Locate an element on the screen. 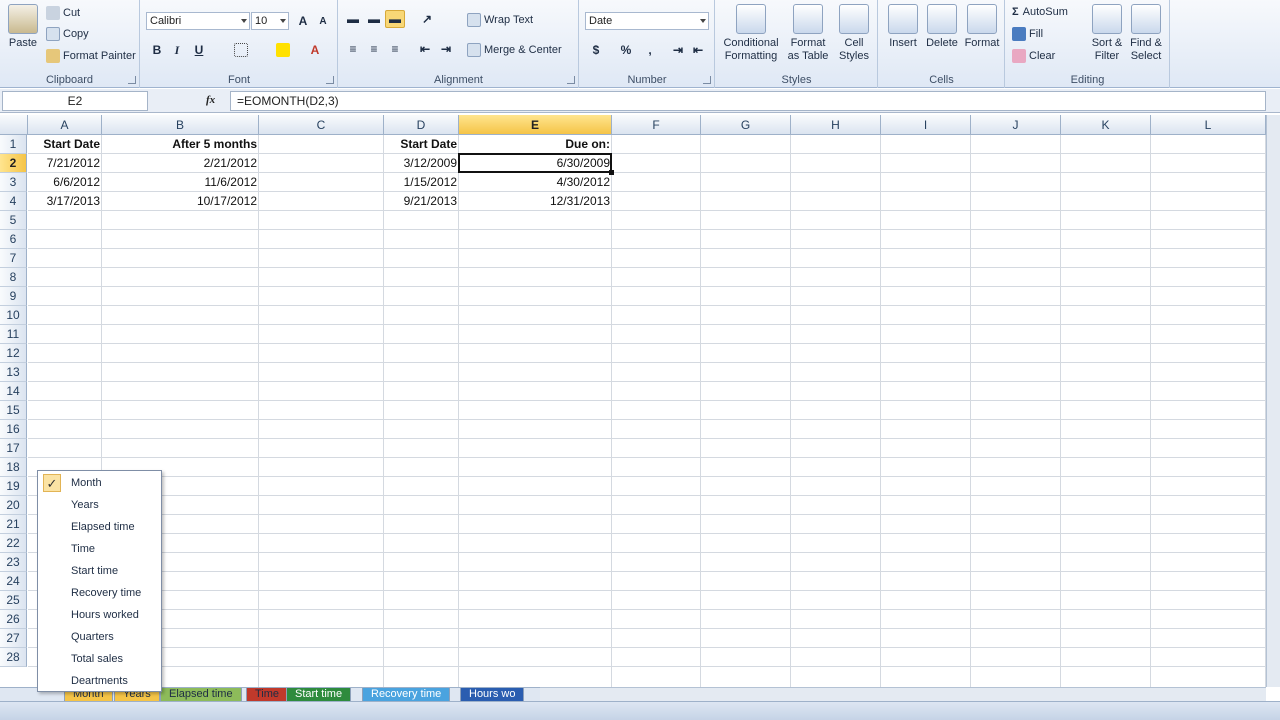 This screenshot has height=720, width=1280. column-header-e: E is located at coordinates (535, 125).